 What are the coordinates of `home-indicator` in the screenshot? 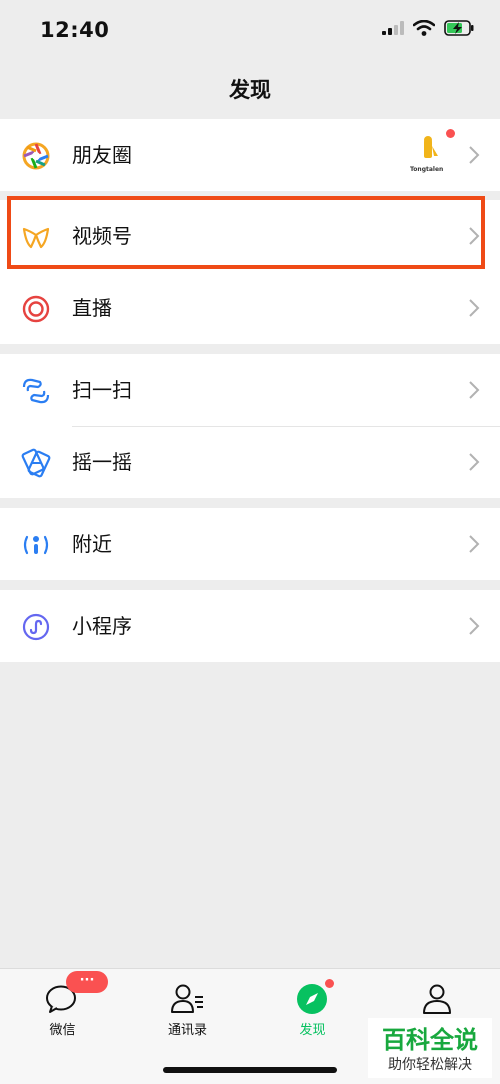 It's located at (250, 1070).